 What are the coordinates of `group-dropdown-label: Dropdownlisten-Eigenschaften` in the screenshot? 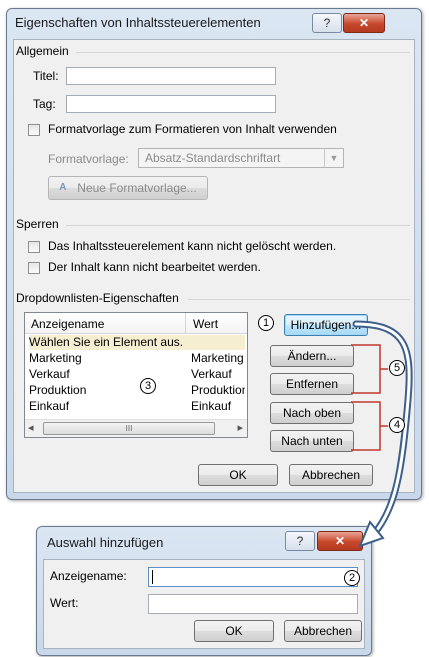 It's located at (97, 298).